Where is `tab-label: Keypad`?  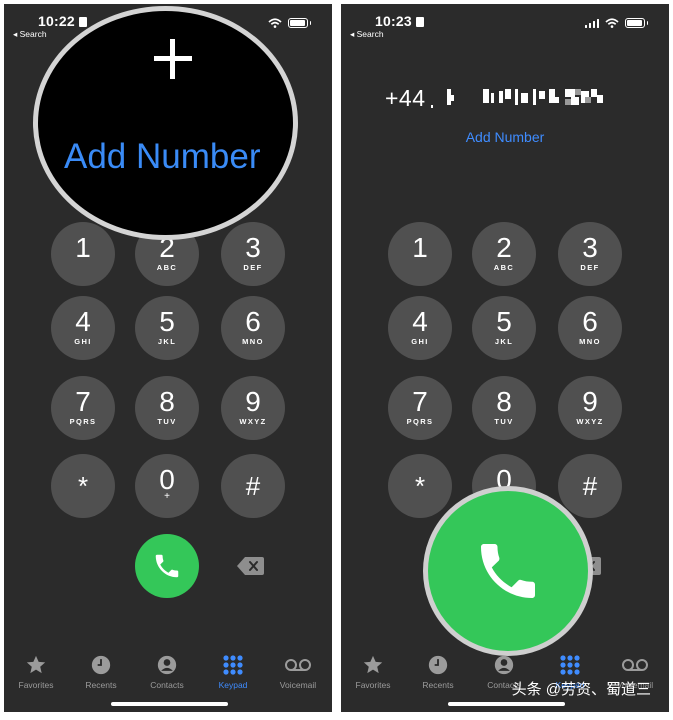
tab-label: Keypad is located at coordinates (233, 685).